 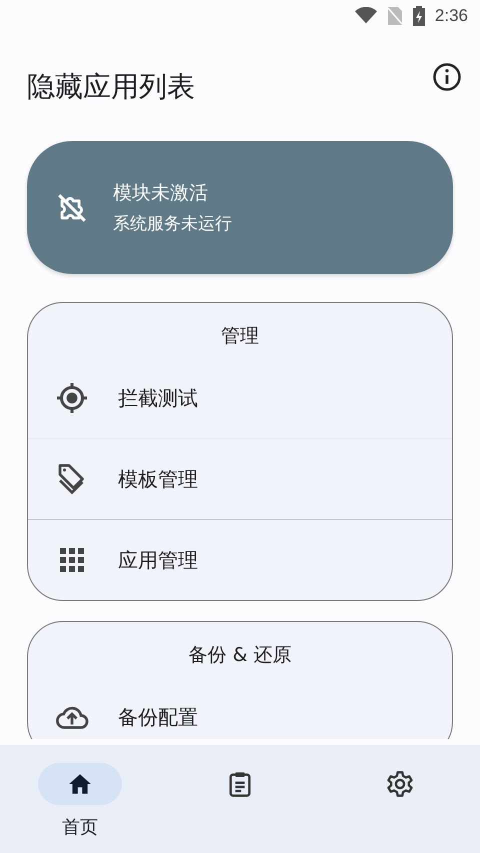 I want to click on menu-item: 备份配置, so click(x=240, y=707).